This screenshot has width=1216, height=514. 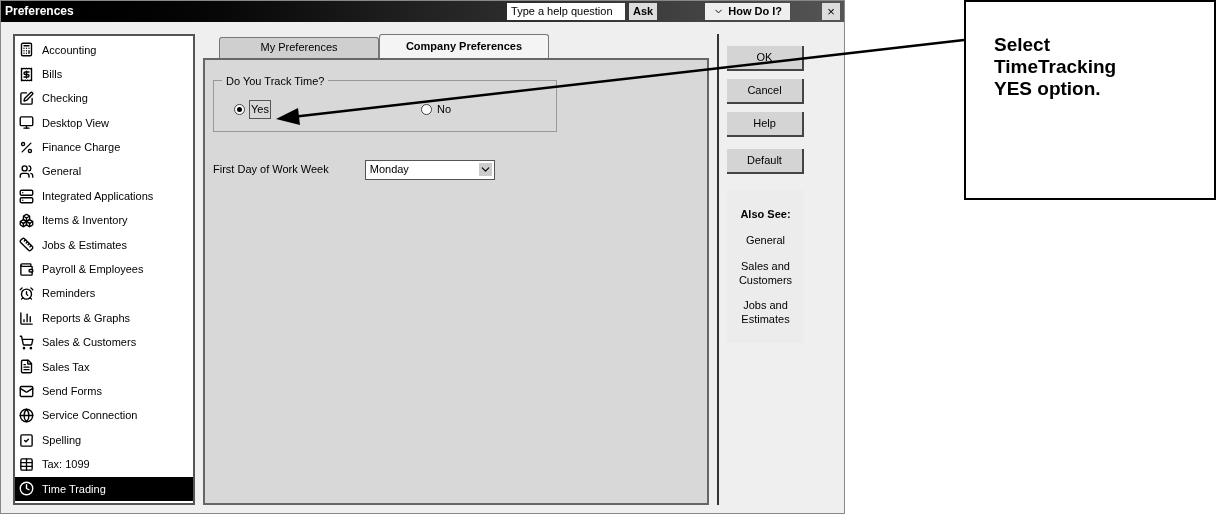 What do you see at coordinates (26, 50) in the screenshot?
I see `calculator-icon` at bounding box center [26, 50].